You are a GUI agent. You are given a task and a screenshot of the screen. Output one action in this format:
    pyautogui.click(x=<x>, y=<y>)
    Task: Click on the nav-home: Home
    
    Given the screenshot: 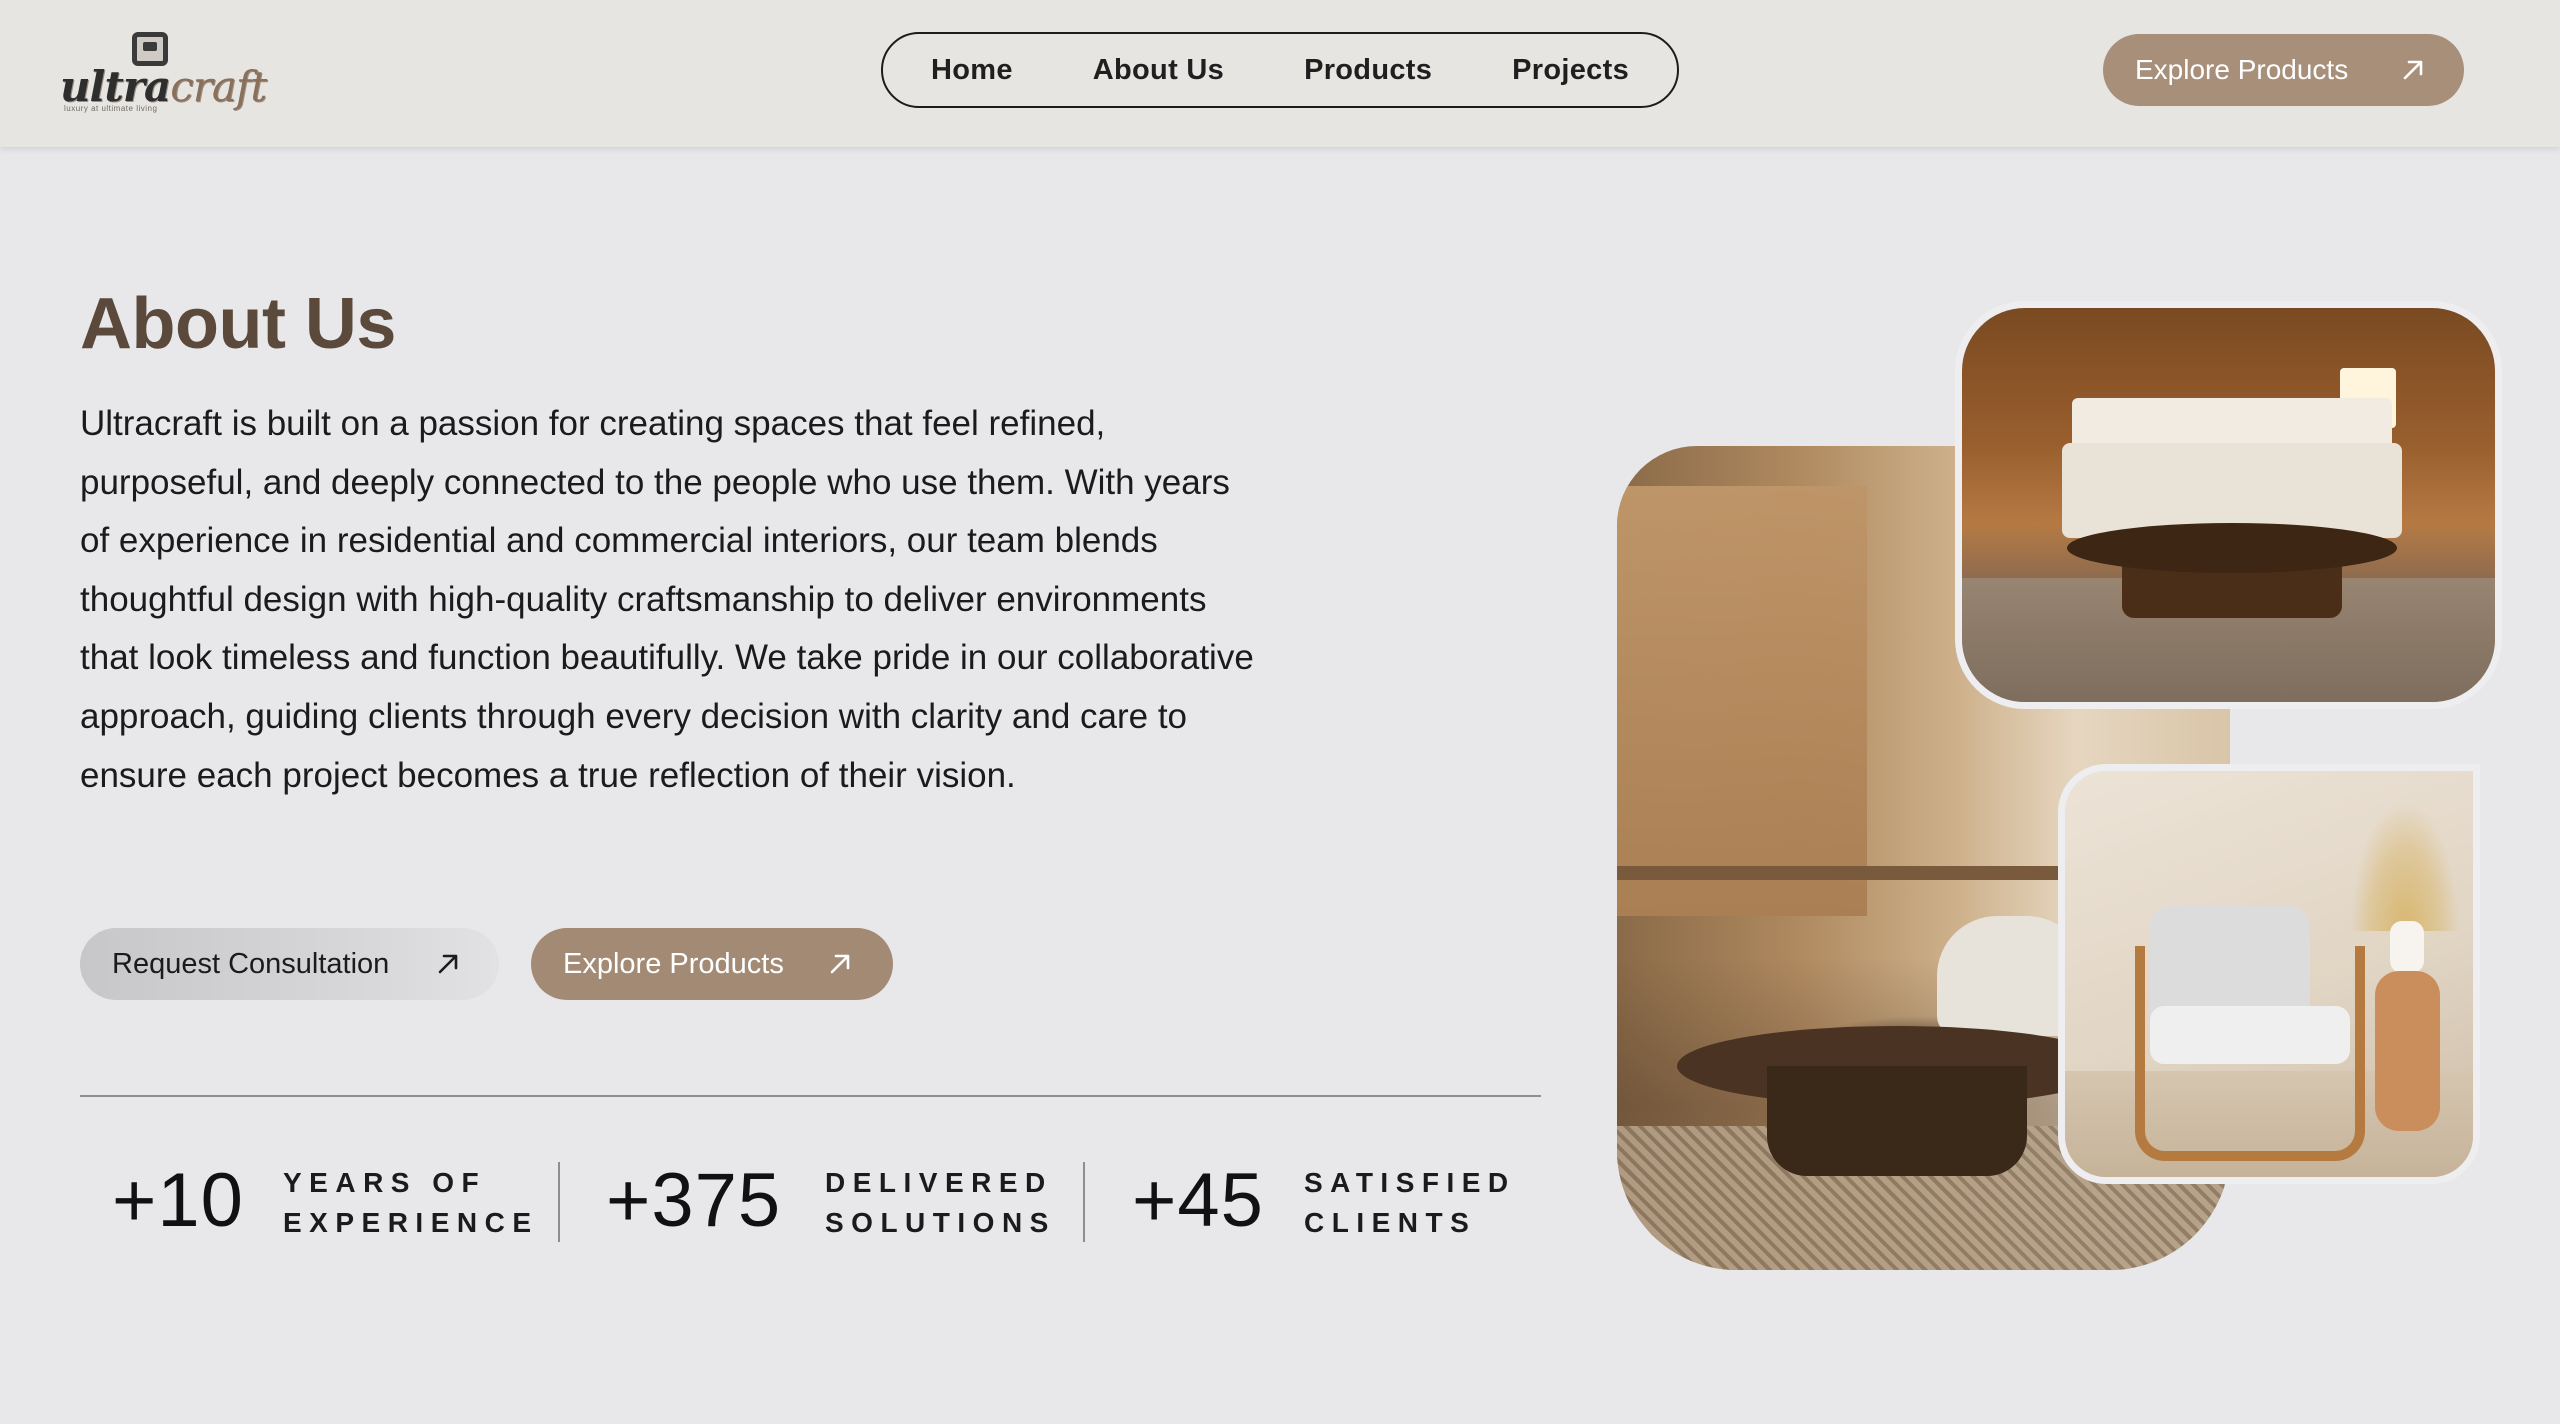 What is the action you would take?
    pyautogui.click(x=972, y=70)
    